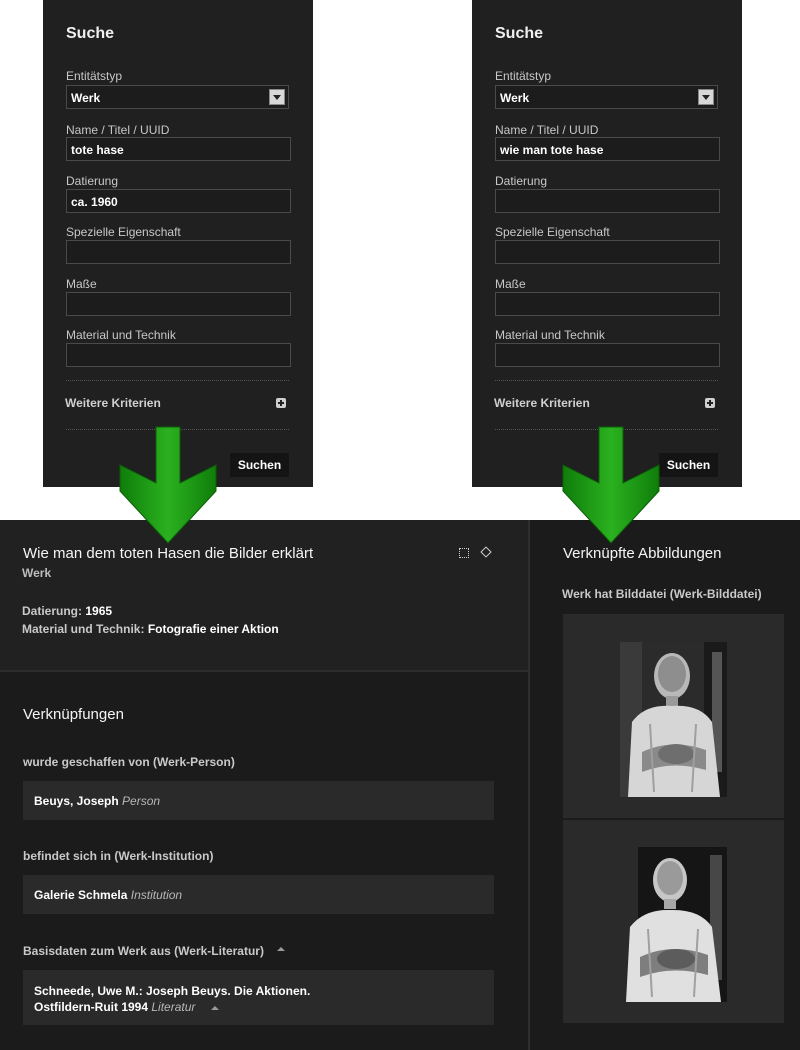 The height and width of the screenshot is (1050, 800). What do you see at coordinates (178, 149) in the screenshot?
I see `name-input: tote hase` at bounding box center [178, 149].